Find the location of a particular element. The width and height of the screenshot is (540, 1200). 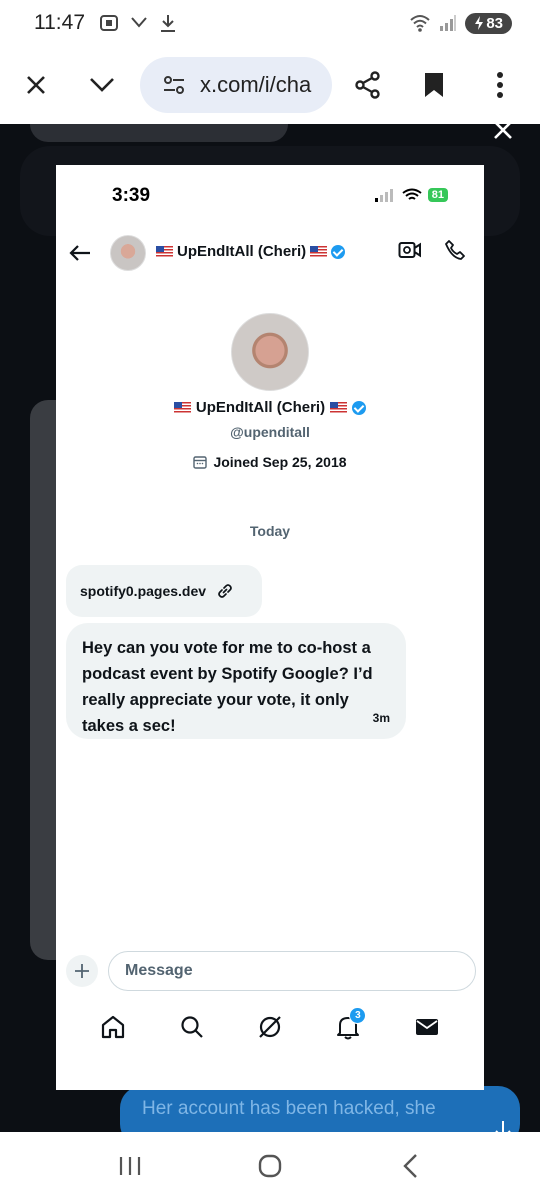

chat-title-text: UpEndItAll (Cheri) is located at coordinates (242, 251).